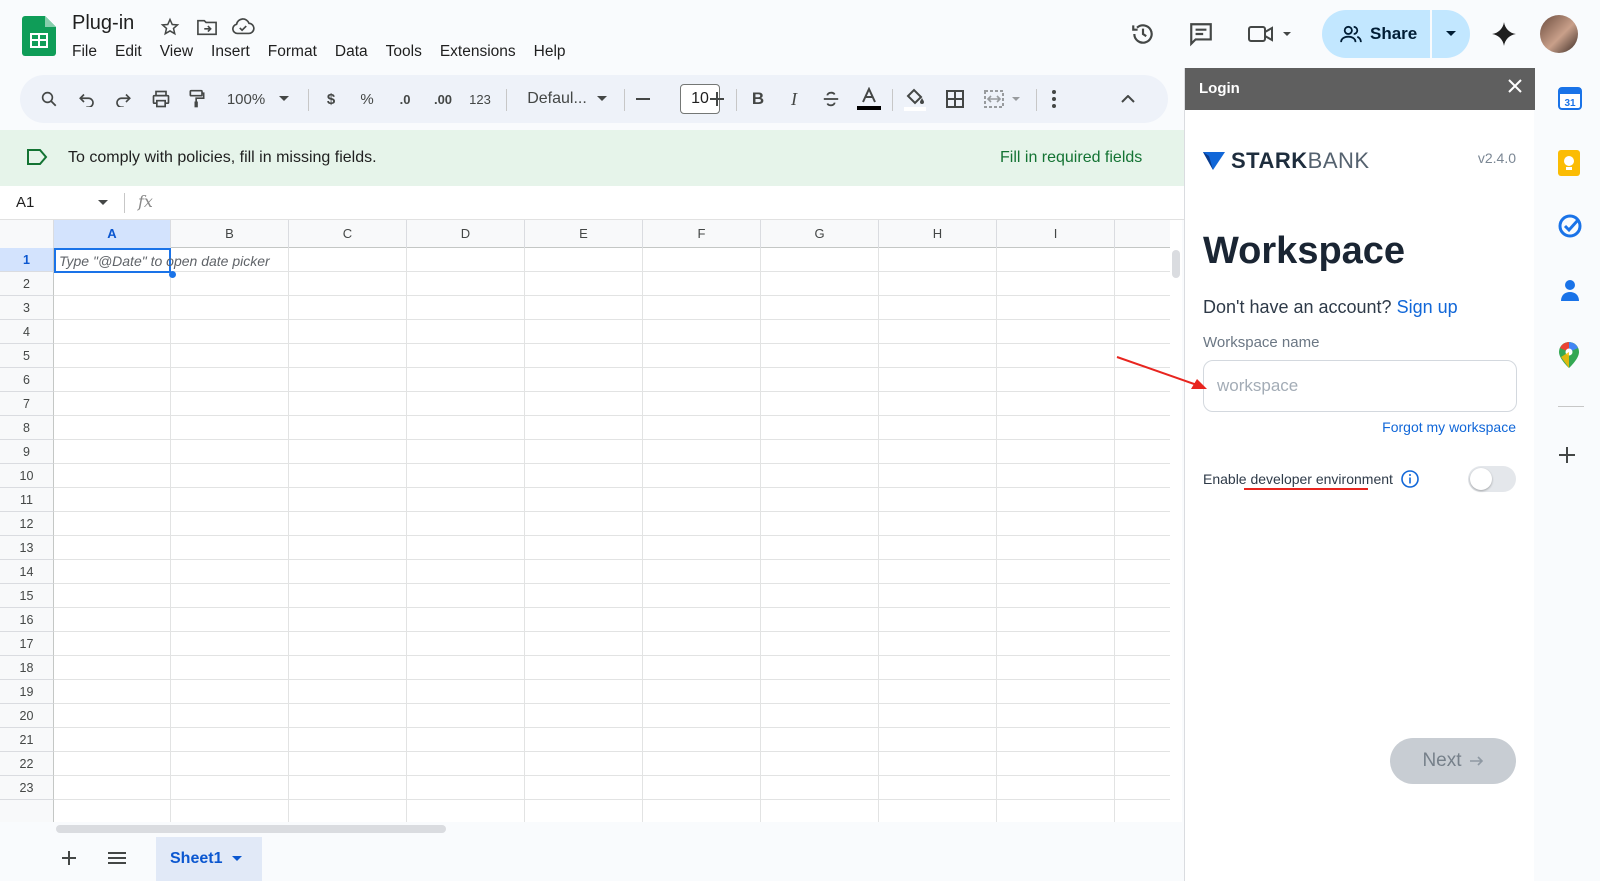  I want to click on horizontal-scroll-thumb, so click(251, 829).